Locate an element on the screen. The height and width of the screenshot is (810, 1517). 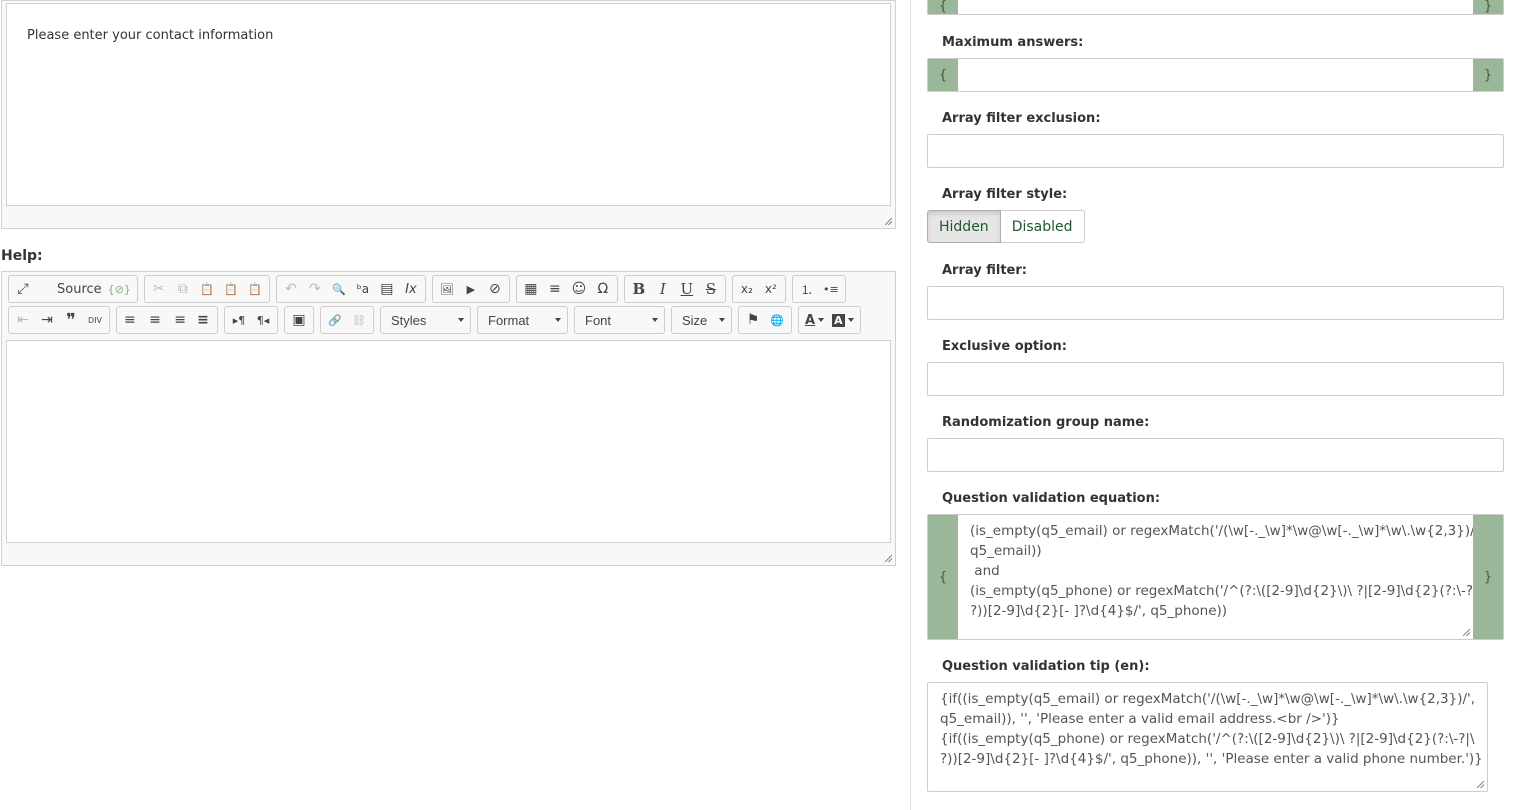
source-code-icon: {⊘} is located at coordinates (119, 289).